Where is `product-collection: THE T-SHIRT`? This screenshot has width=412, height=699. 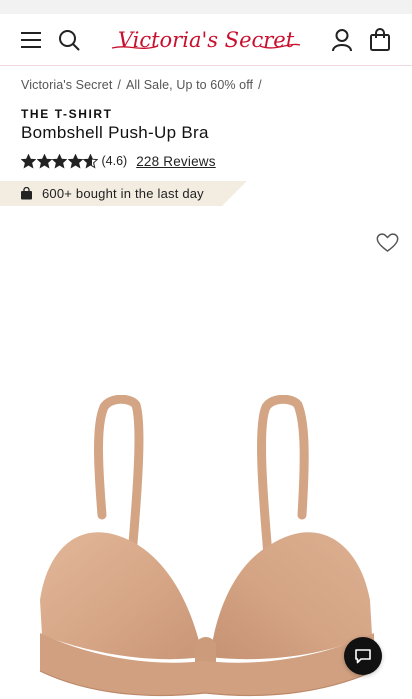 product-collection: THE T-SHIRT is located at coordinates (67, 114).